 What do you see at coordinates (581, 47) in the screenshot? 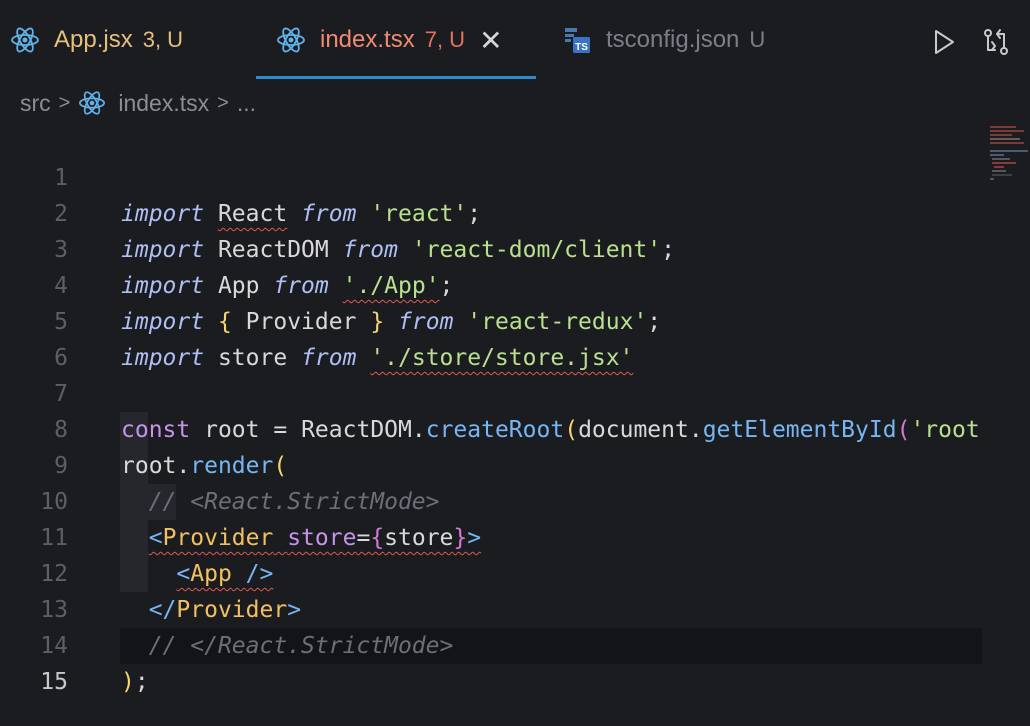
I see `svg-text: TS` at bounding box center [581, 47].